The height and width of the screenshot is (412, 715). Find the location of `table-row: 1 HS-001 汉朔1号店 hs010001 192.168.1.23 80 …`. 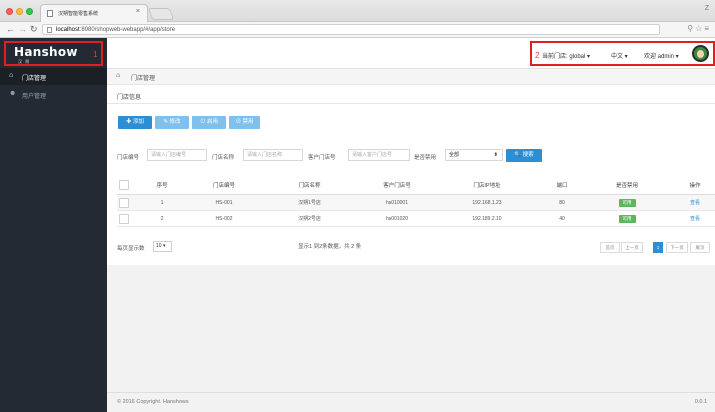

table-row: 1 HS-001 汉朔1号店 hs010001 192.168.1.23 80 … is located at coordinates (416, 203).